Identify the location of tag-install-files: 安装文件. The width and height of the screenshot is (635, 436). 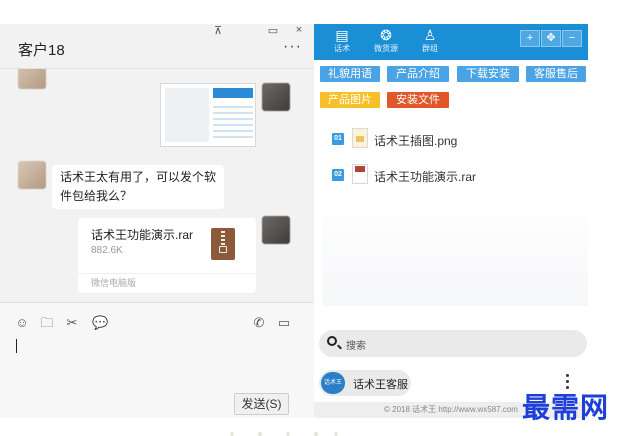
(418, 100).